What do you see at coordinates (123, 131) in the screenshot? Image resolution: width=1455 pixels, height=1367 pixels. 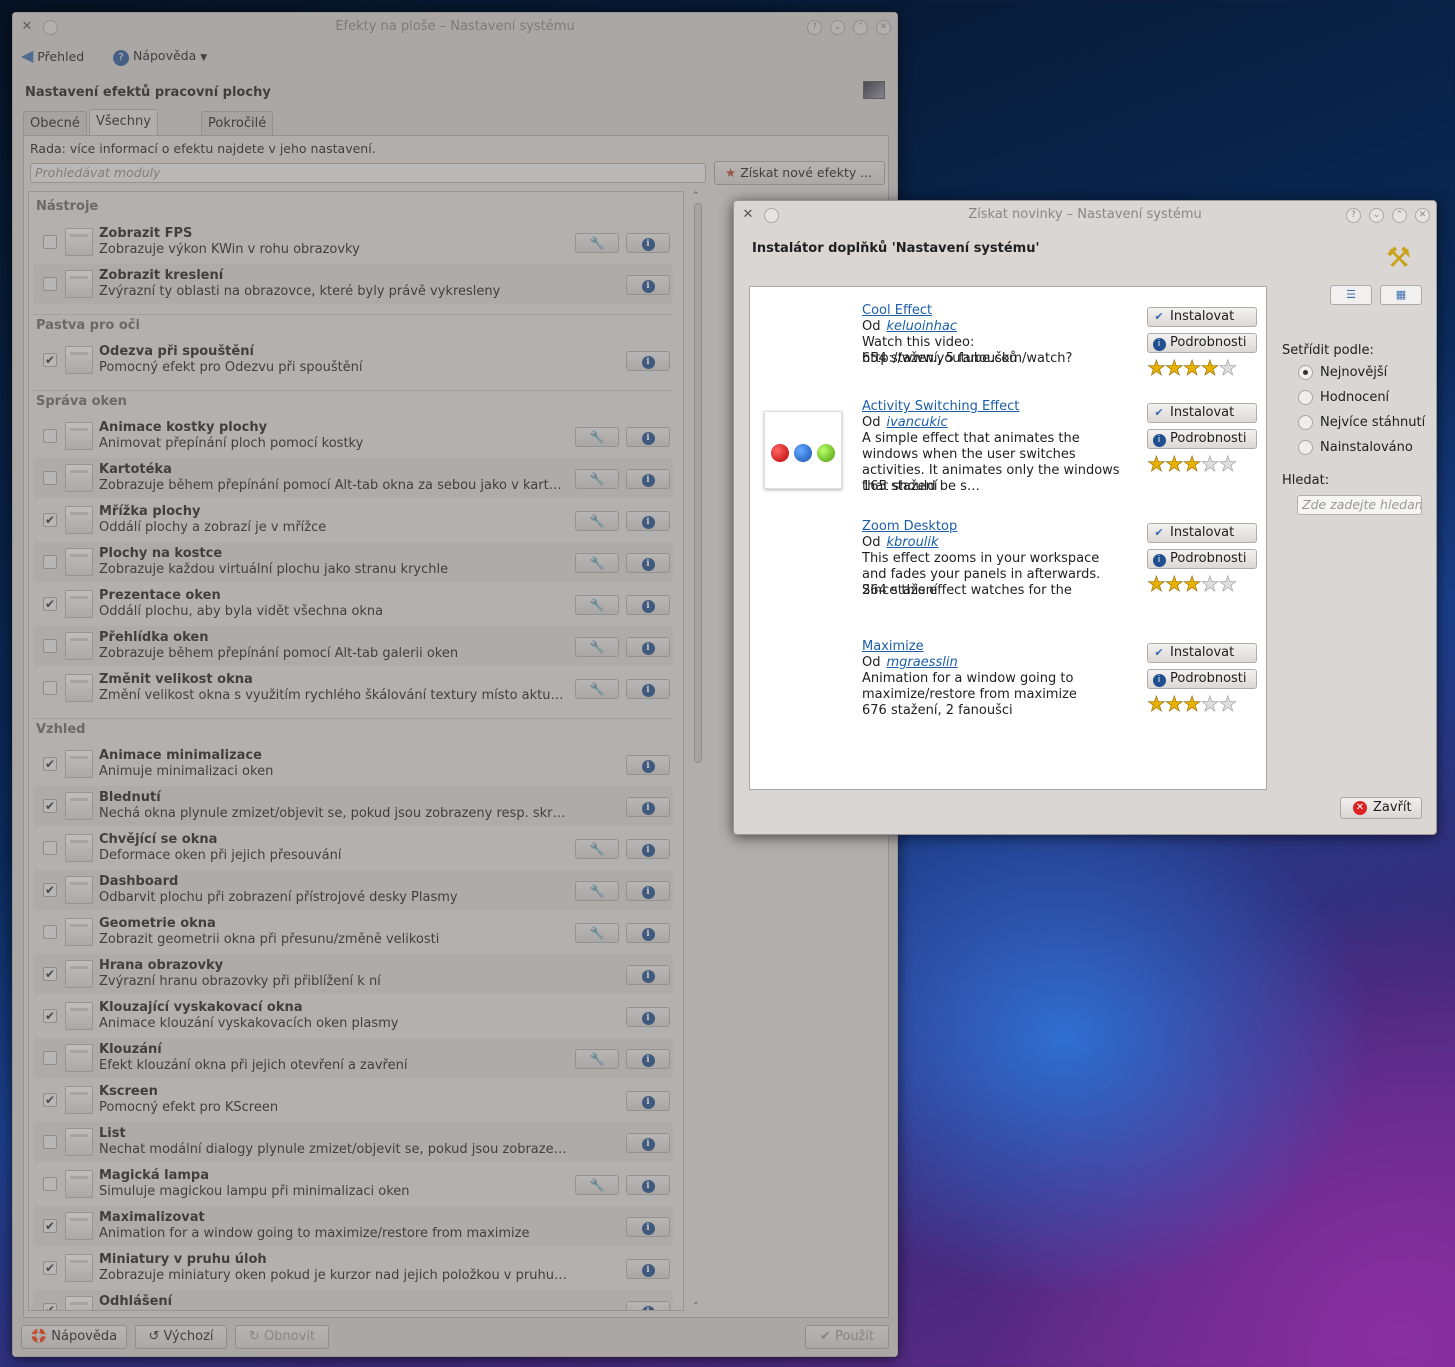 I see `tab-1: Všechny efekty` at bounding box center [123, 131].